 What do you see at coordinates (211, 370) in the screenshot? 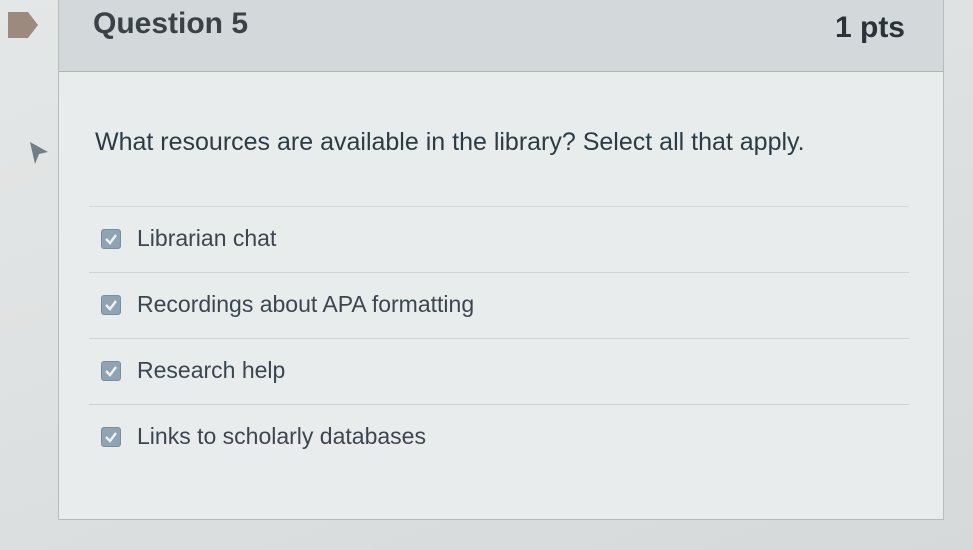
I see `answer-label: Research help` at bounding box center [211, 370].